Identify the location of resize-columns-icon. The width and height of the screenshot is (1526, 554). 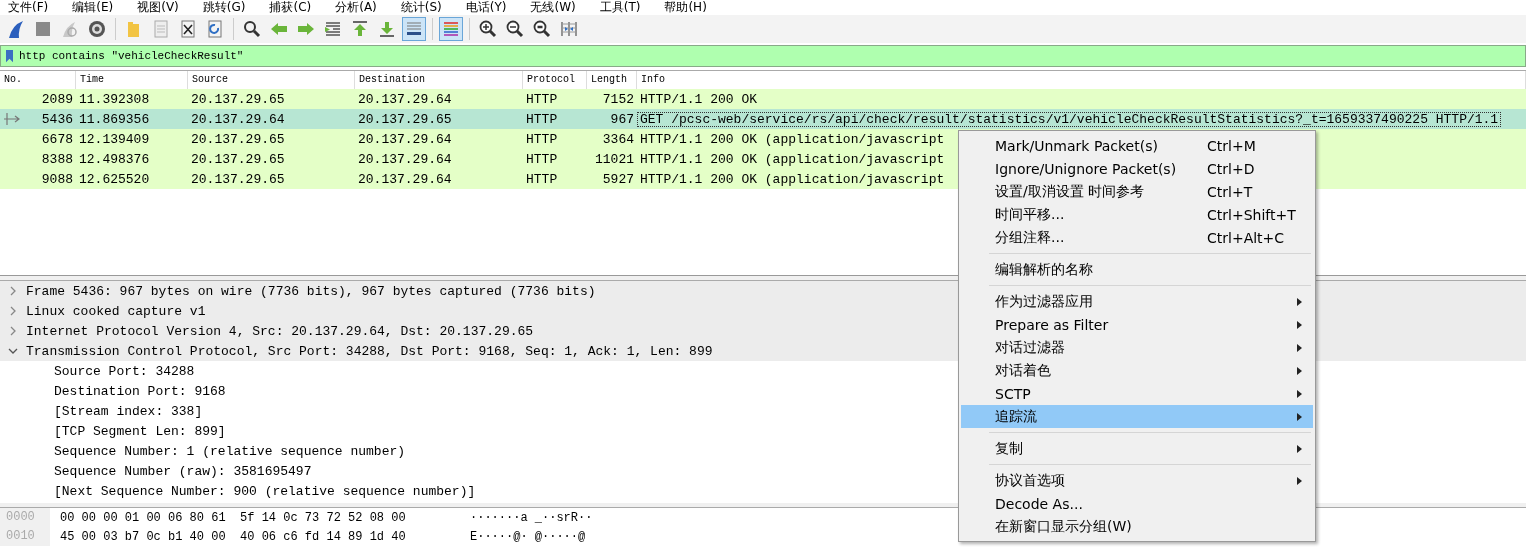
(569, 29).